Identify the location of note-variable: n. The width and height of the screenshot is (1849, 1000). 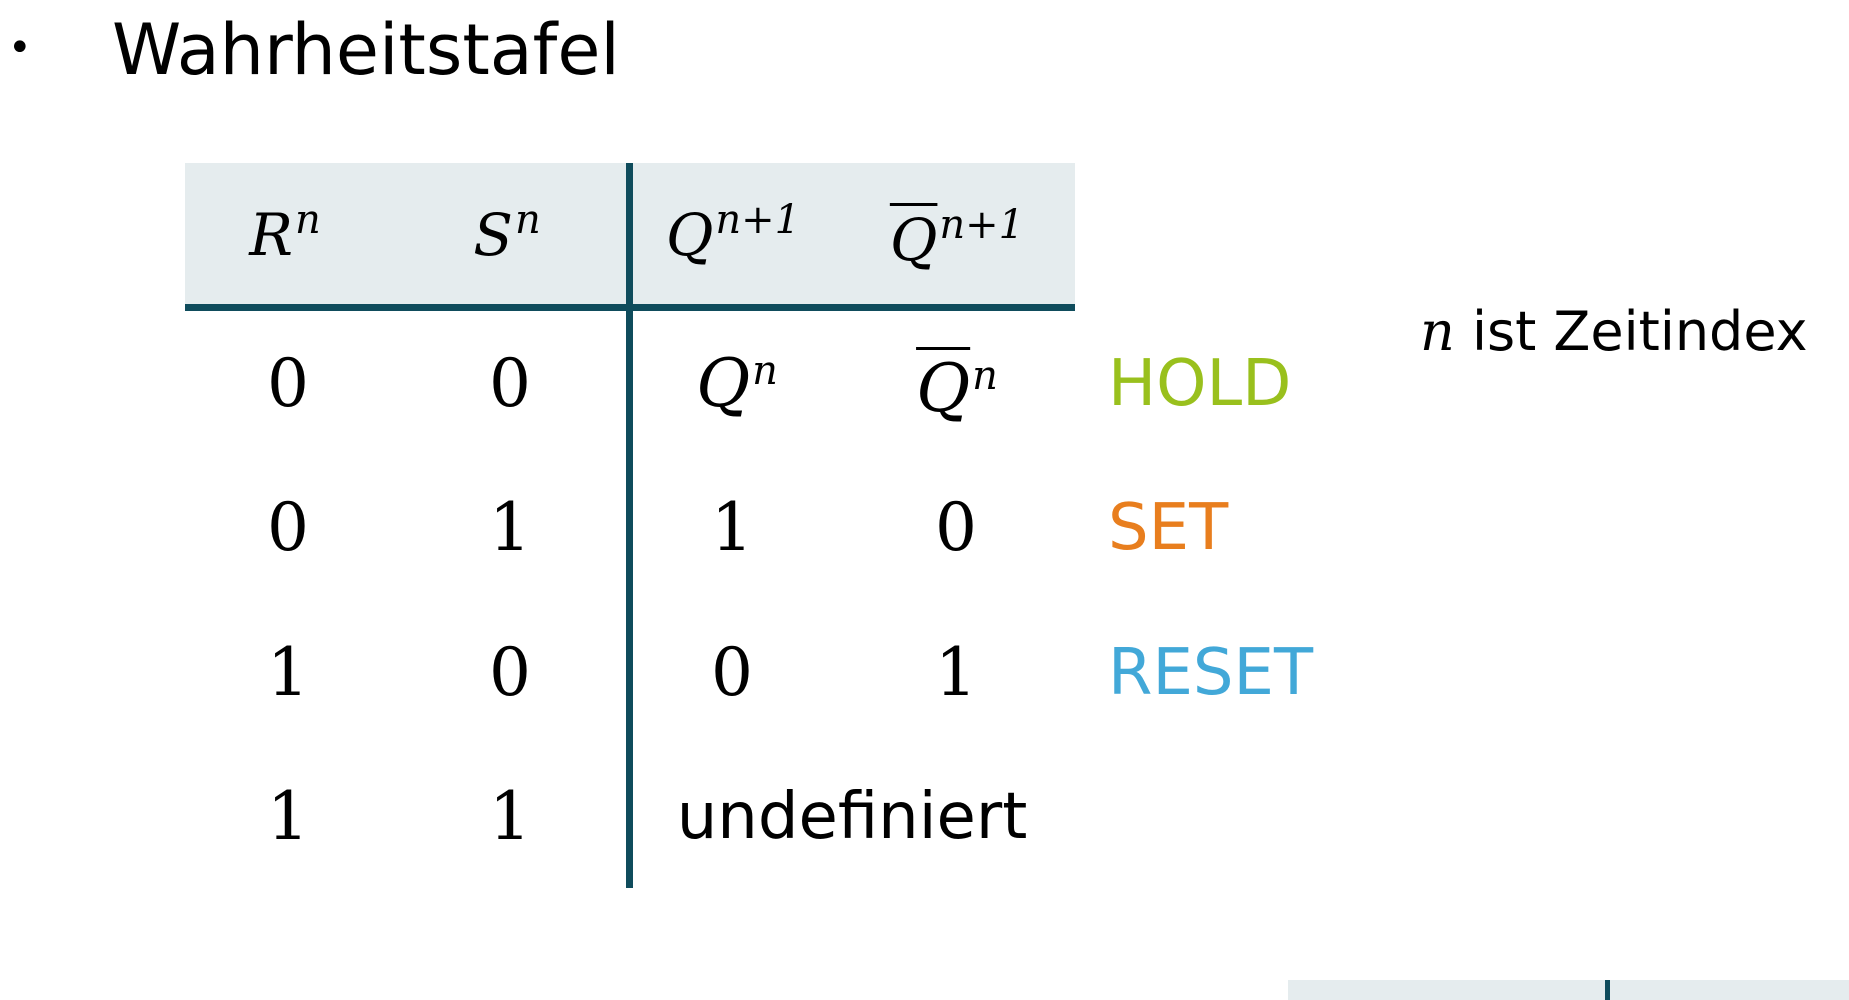
(1437, 331).